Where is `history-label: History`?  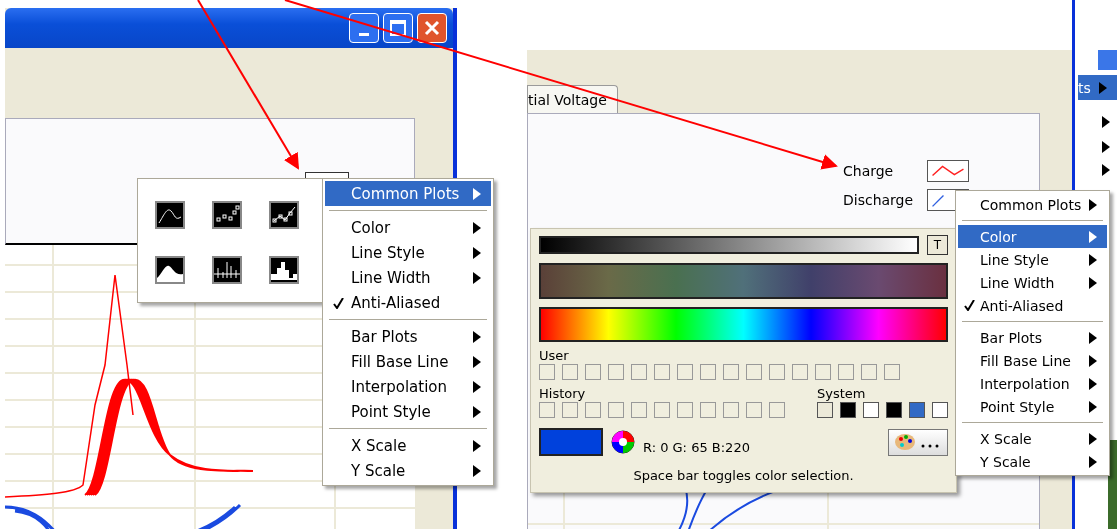 history-label: History is located at coordinates (563, 394).